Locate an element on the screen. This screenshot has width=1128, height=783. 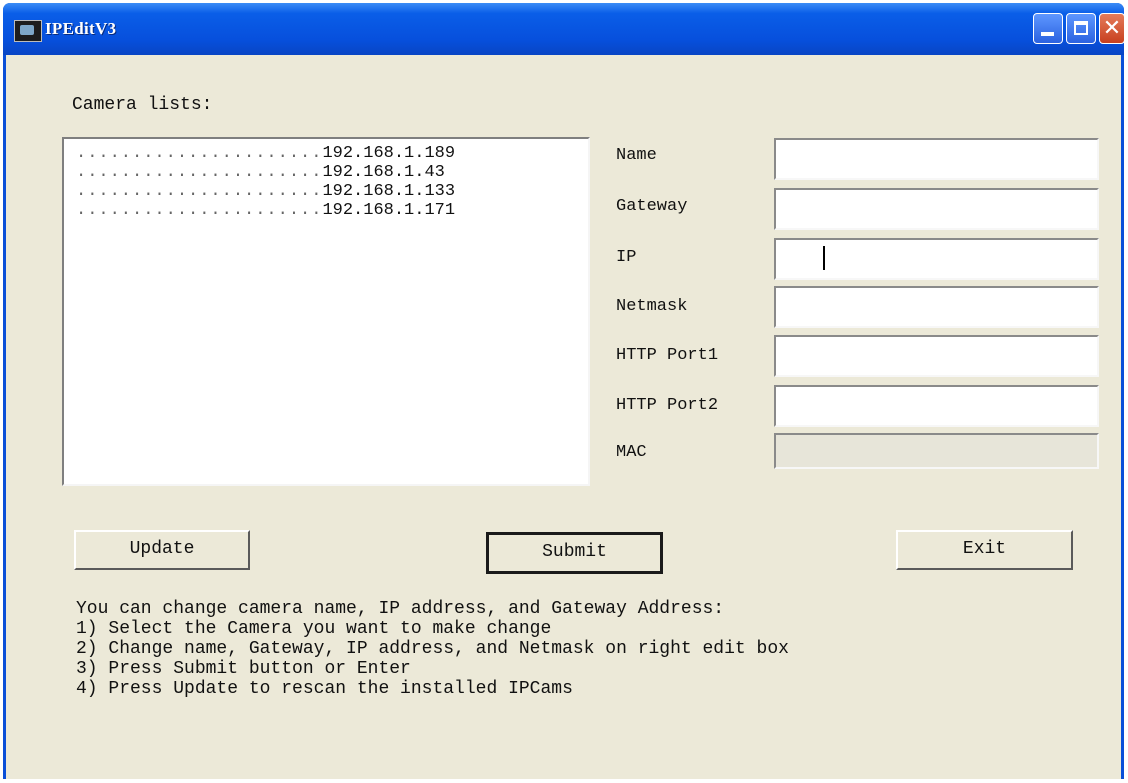
maximize-icon is located at coordinates (1081, 28).